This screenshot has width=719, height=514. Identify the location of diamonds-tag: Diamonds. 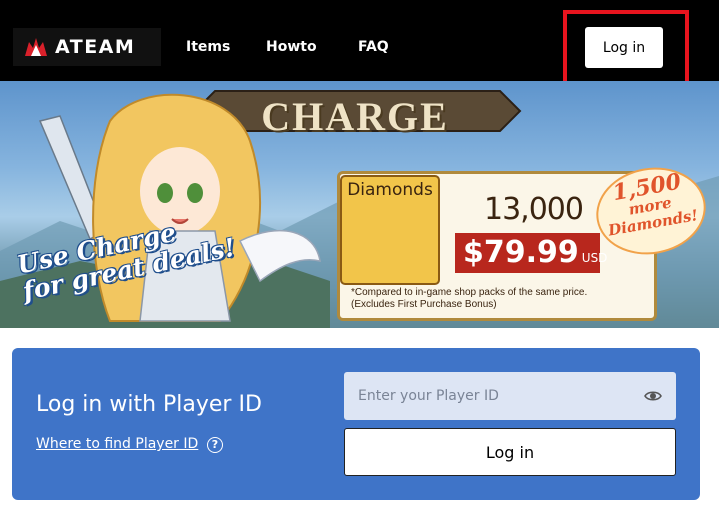
(390, 230).